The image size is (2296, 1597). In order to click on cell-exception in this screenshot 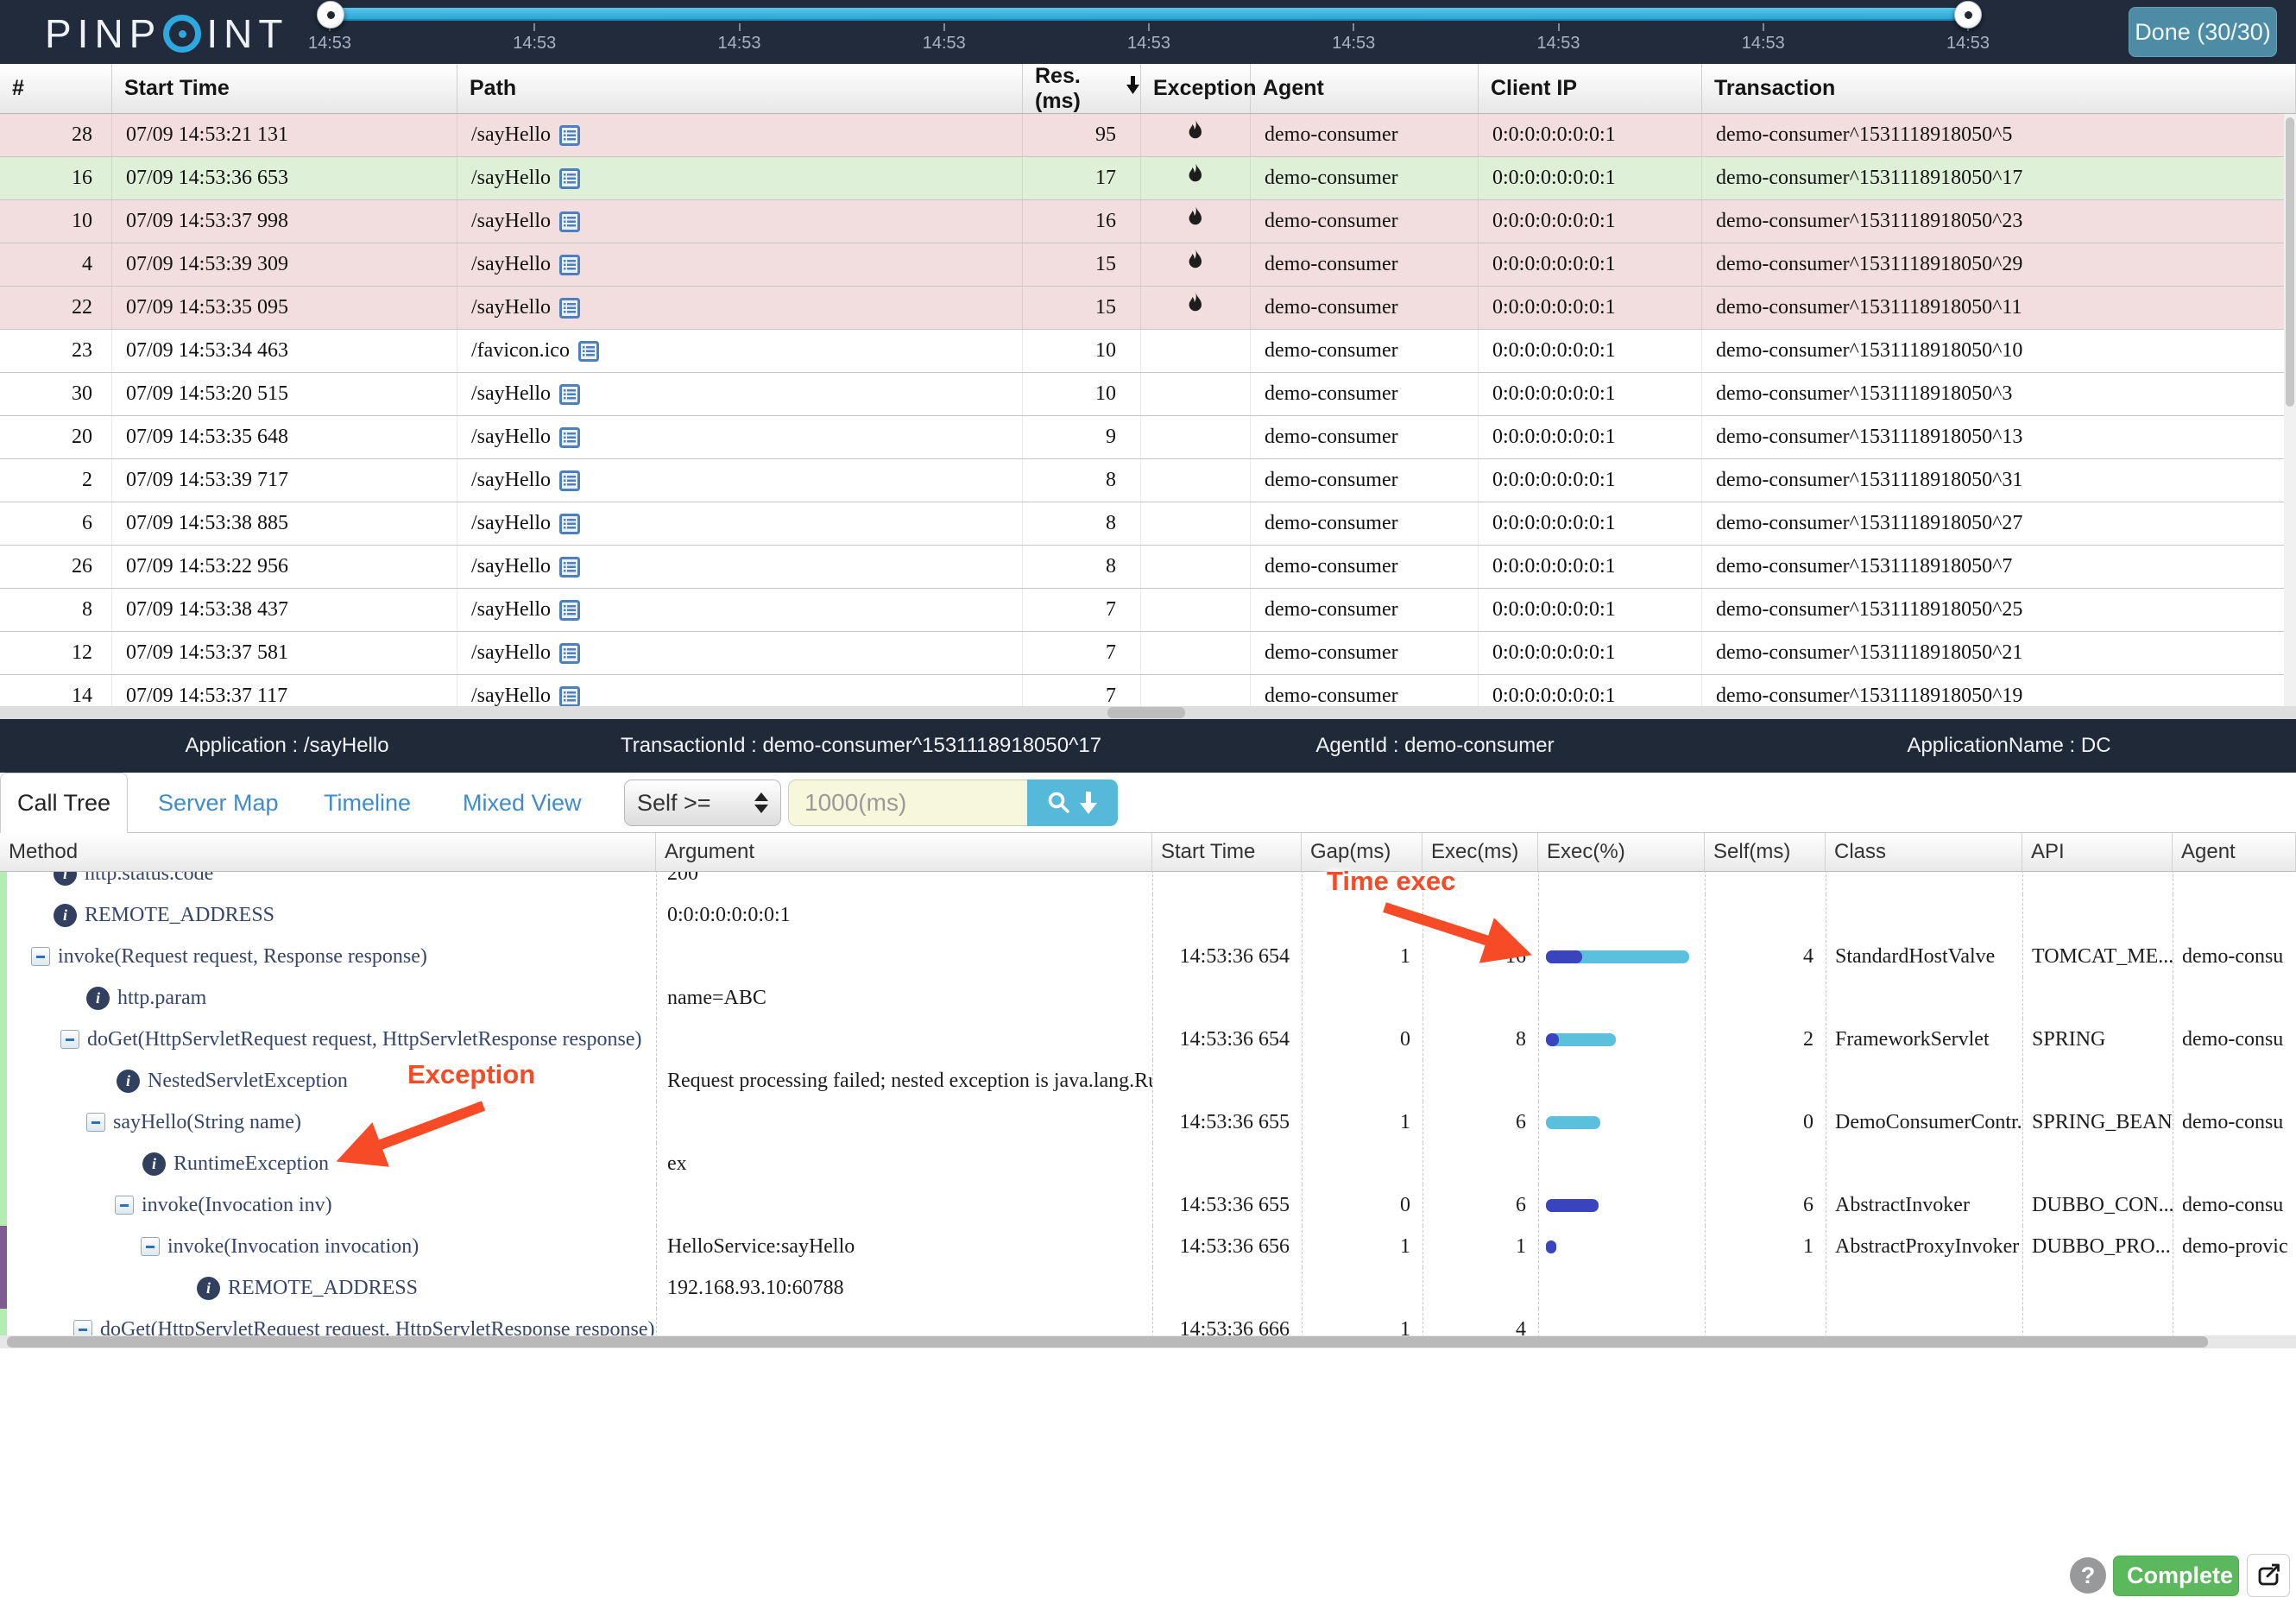, I will do `click(1196, 394)`.